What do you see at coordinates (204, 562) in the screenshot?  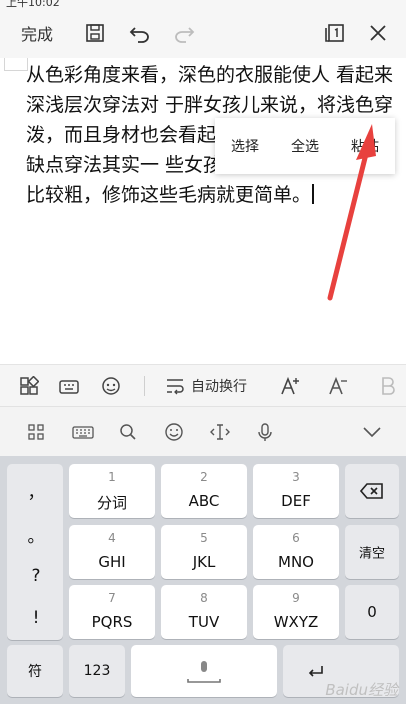 I see `key-label: JKL` at bounding box center [204, 562].